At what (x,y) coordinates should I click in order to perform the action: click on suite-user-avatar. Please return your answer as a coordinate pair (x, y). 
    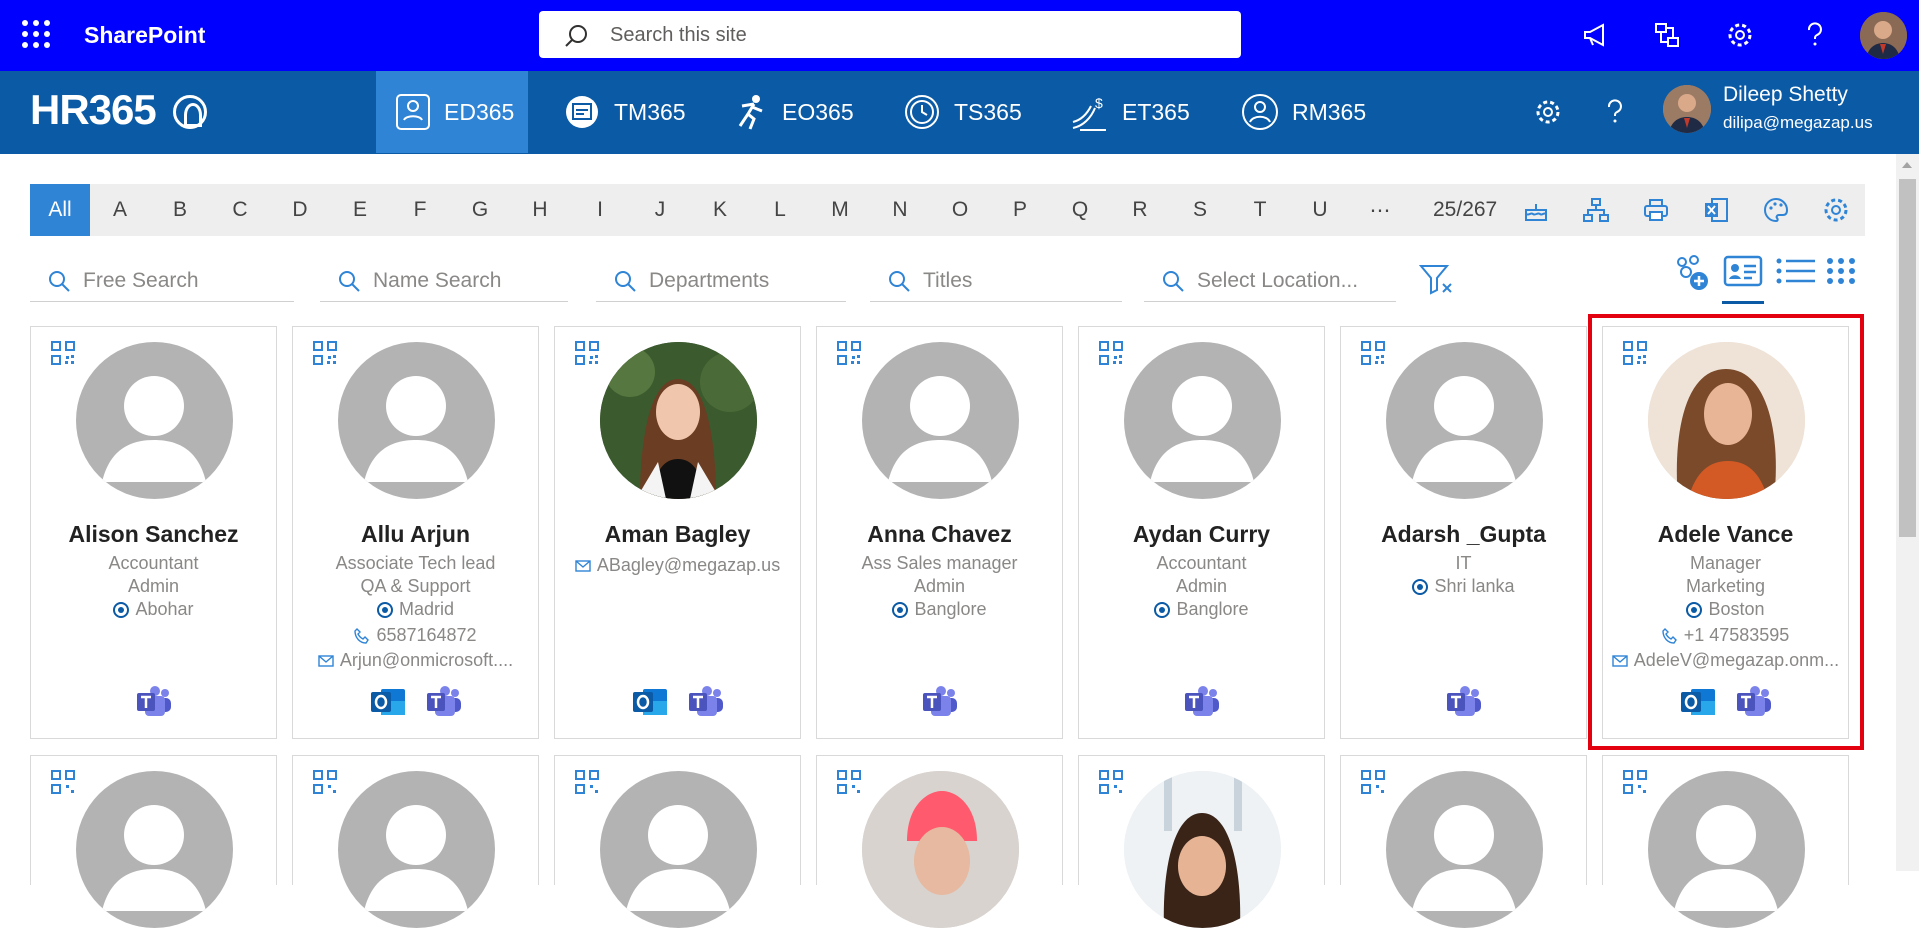
    Looking at the image, I should click on (1883, 35).